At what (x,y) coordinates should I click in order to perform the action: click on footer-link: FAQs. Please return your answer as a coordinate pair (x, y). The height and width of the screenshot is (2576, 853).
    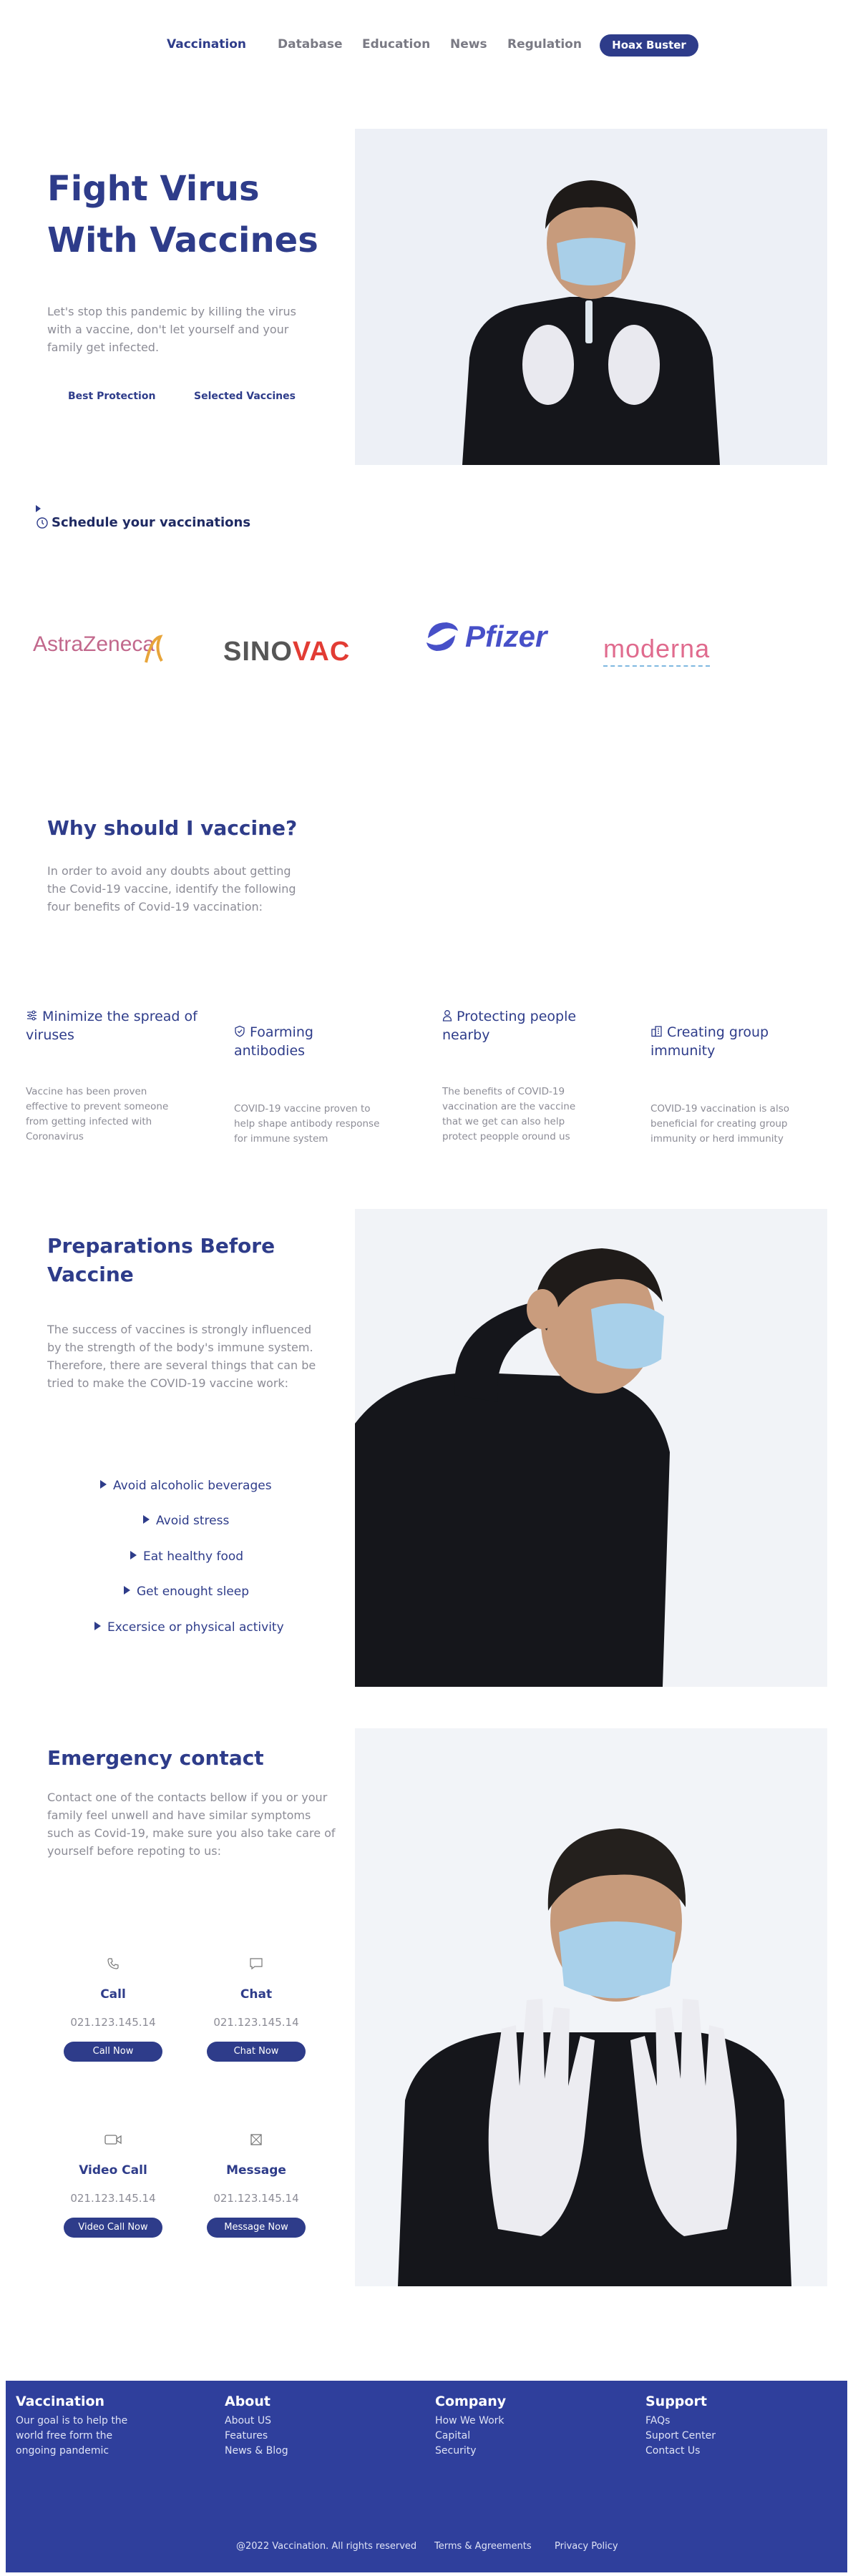
    Looking at the image, I should click on (680, 2421).